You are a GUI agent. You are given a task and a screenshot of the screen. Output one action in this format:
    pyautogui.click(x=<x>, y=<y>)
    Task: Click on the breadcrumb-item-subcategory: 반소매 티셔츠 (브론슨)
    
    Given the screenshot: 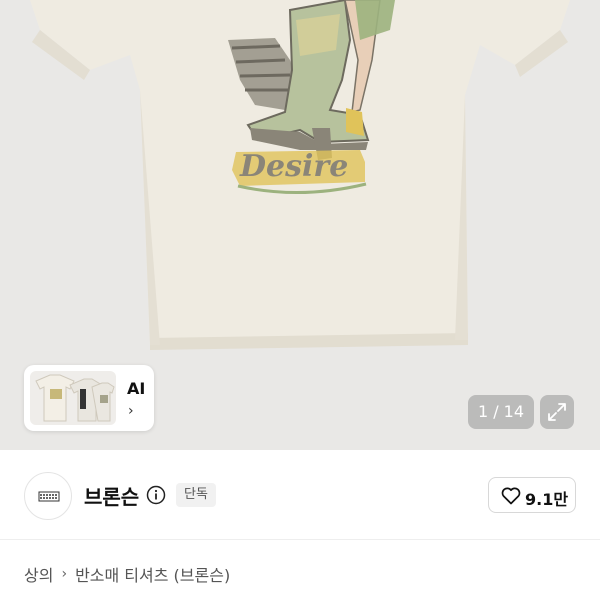 What is the action you would take?
    pyautogui.click(x=152, y=575)
    